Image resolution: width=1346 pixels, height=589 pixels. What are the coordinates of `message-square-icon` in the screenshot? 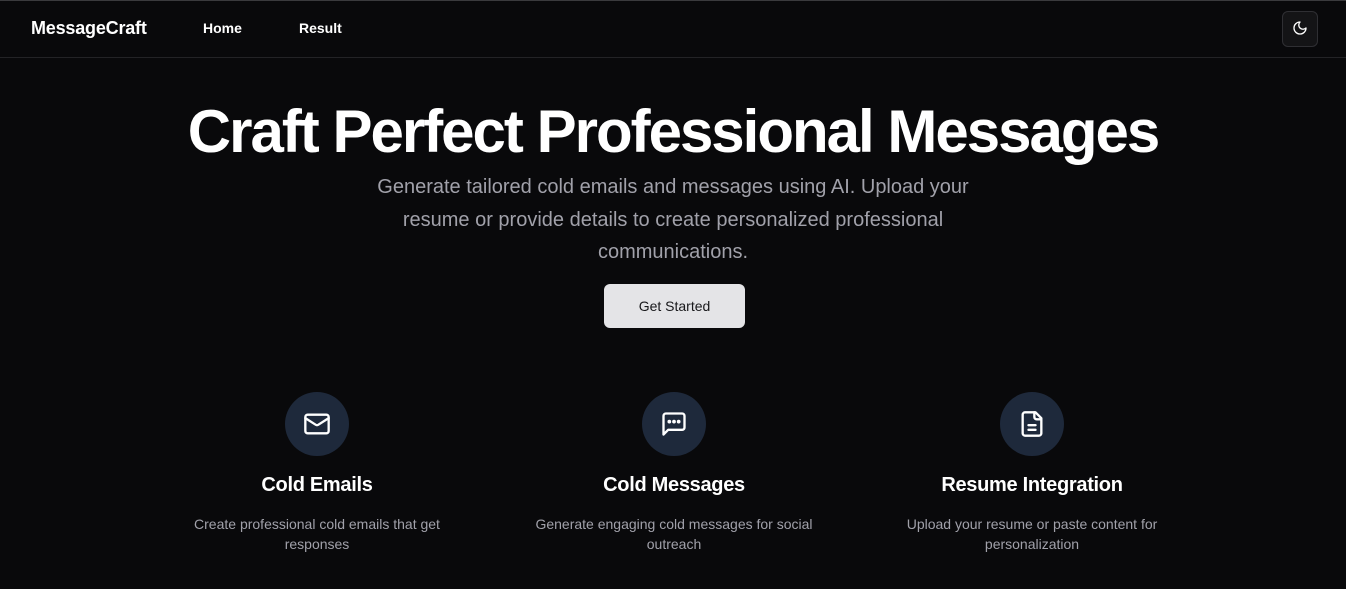 It's located at (674, 424).